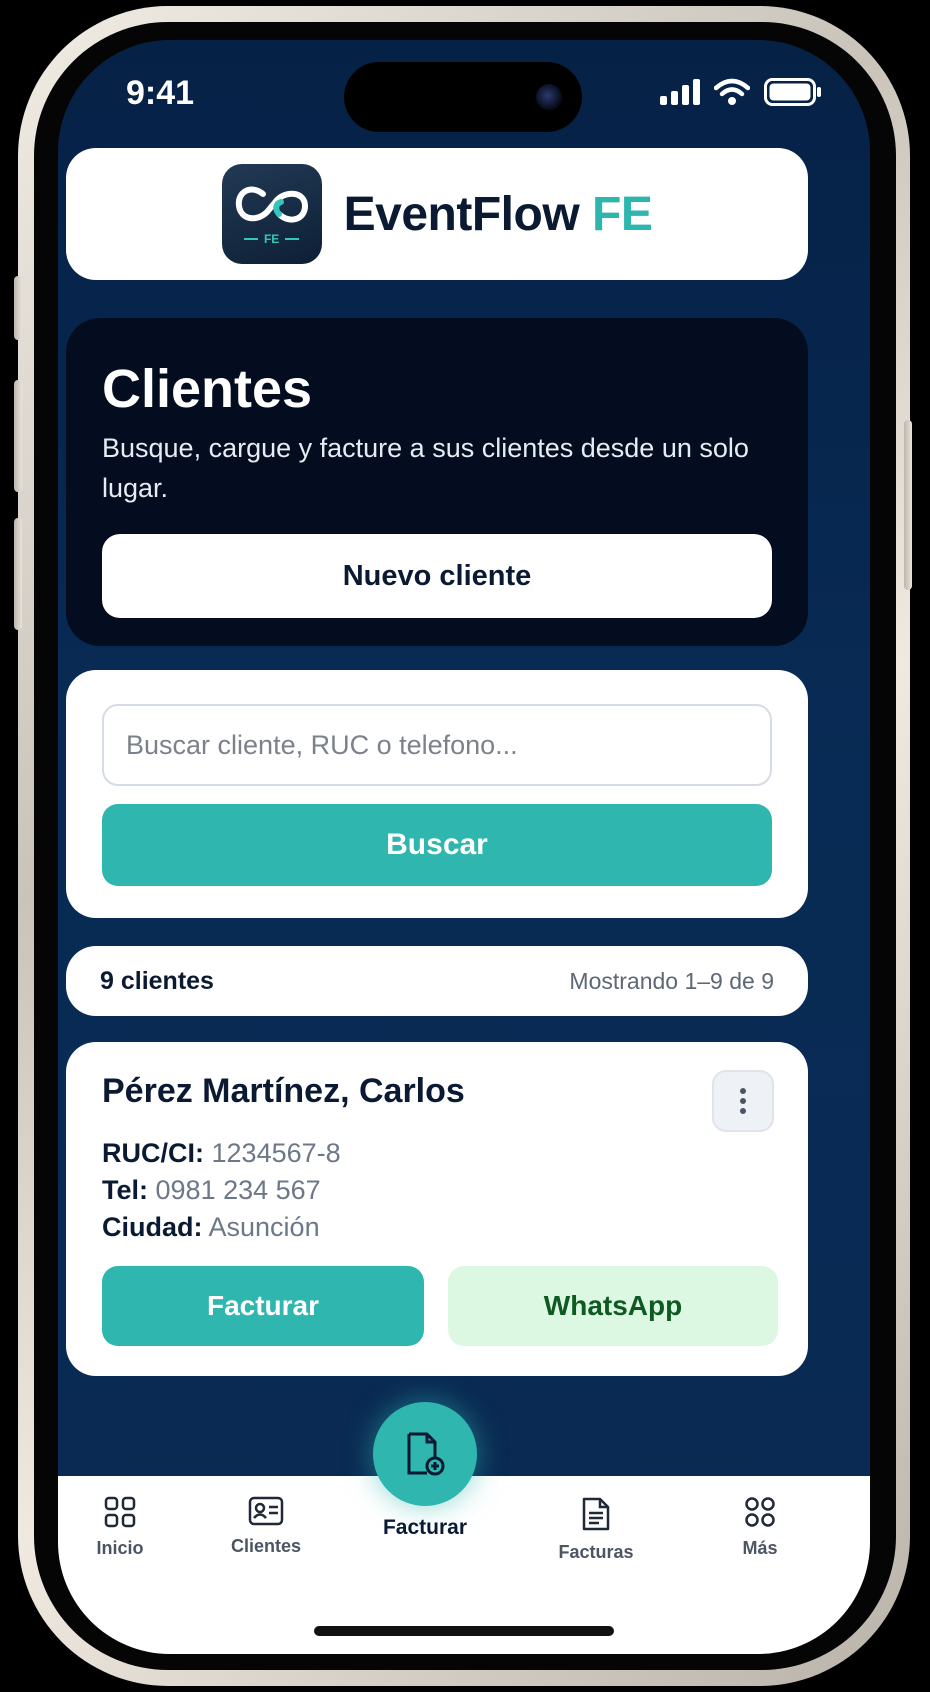  What do you see at coordinates (732, 91) in the screenshot?
I see `wifi-icon` at bounding box center [732, 91].